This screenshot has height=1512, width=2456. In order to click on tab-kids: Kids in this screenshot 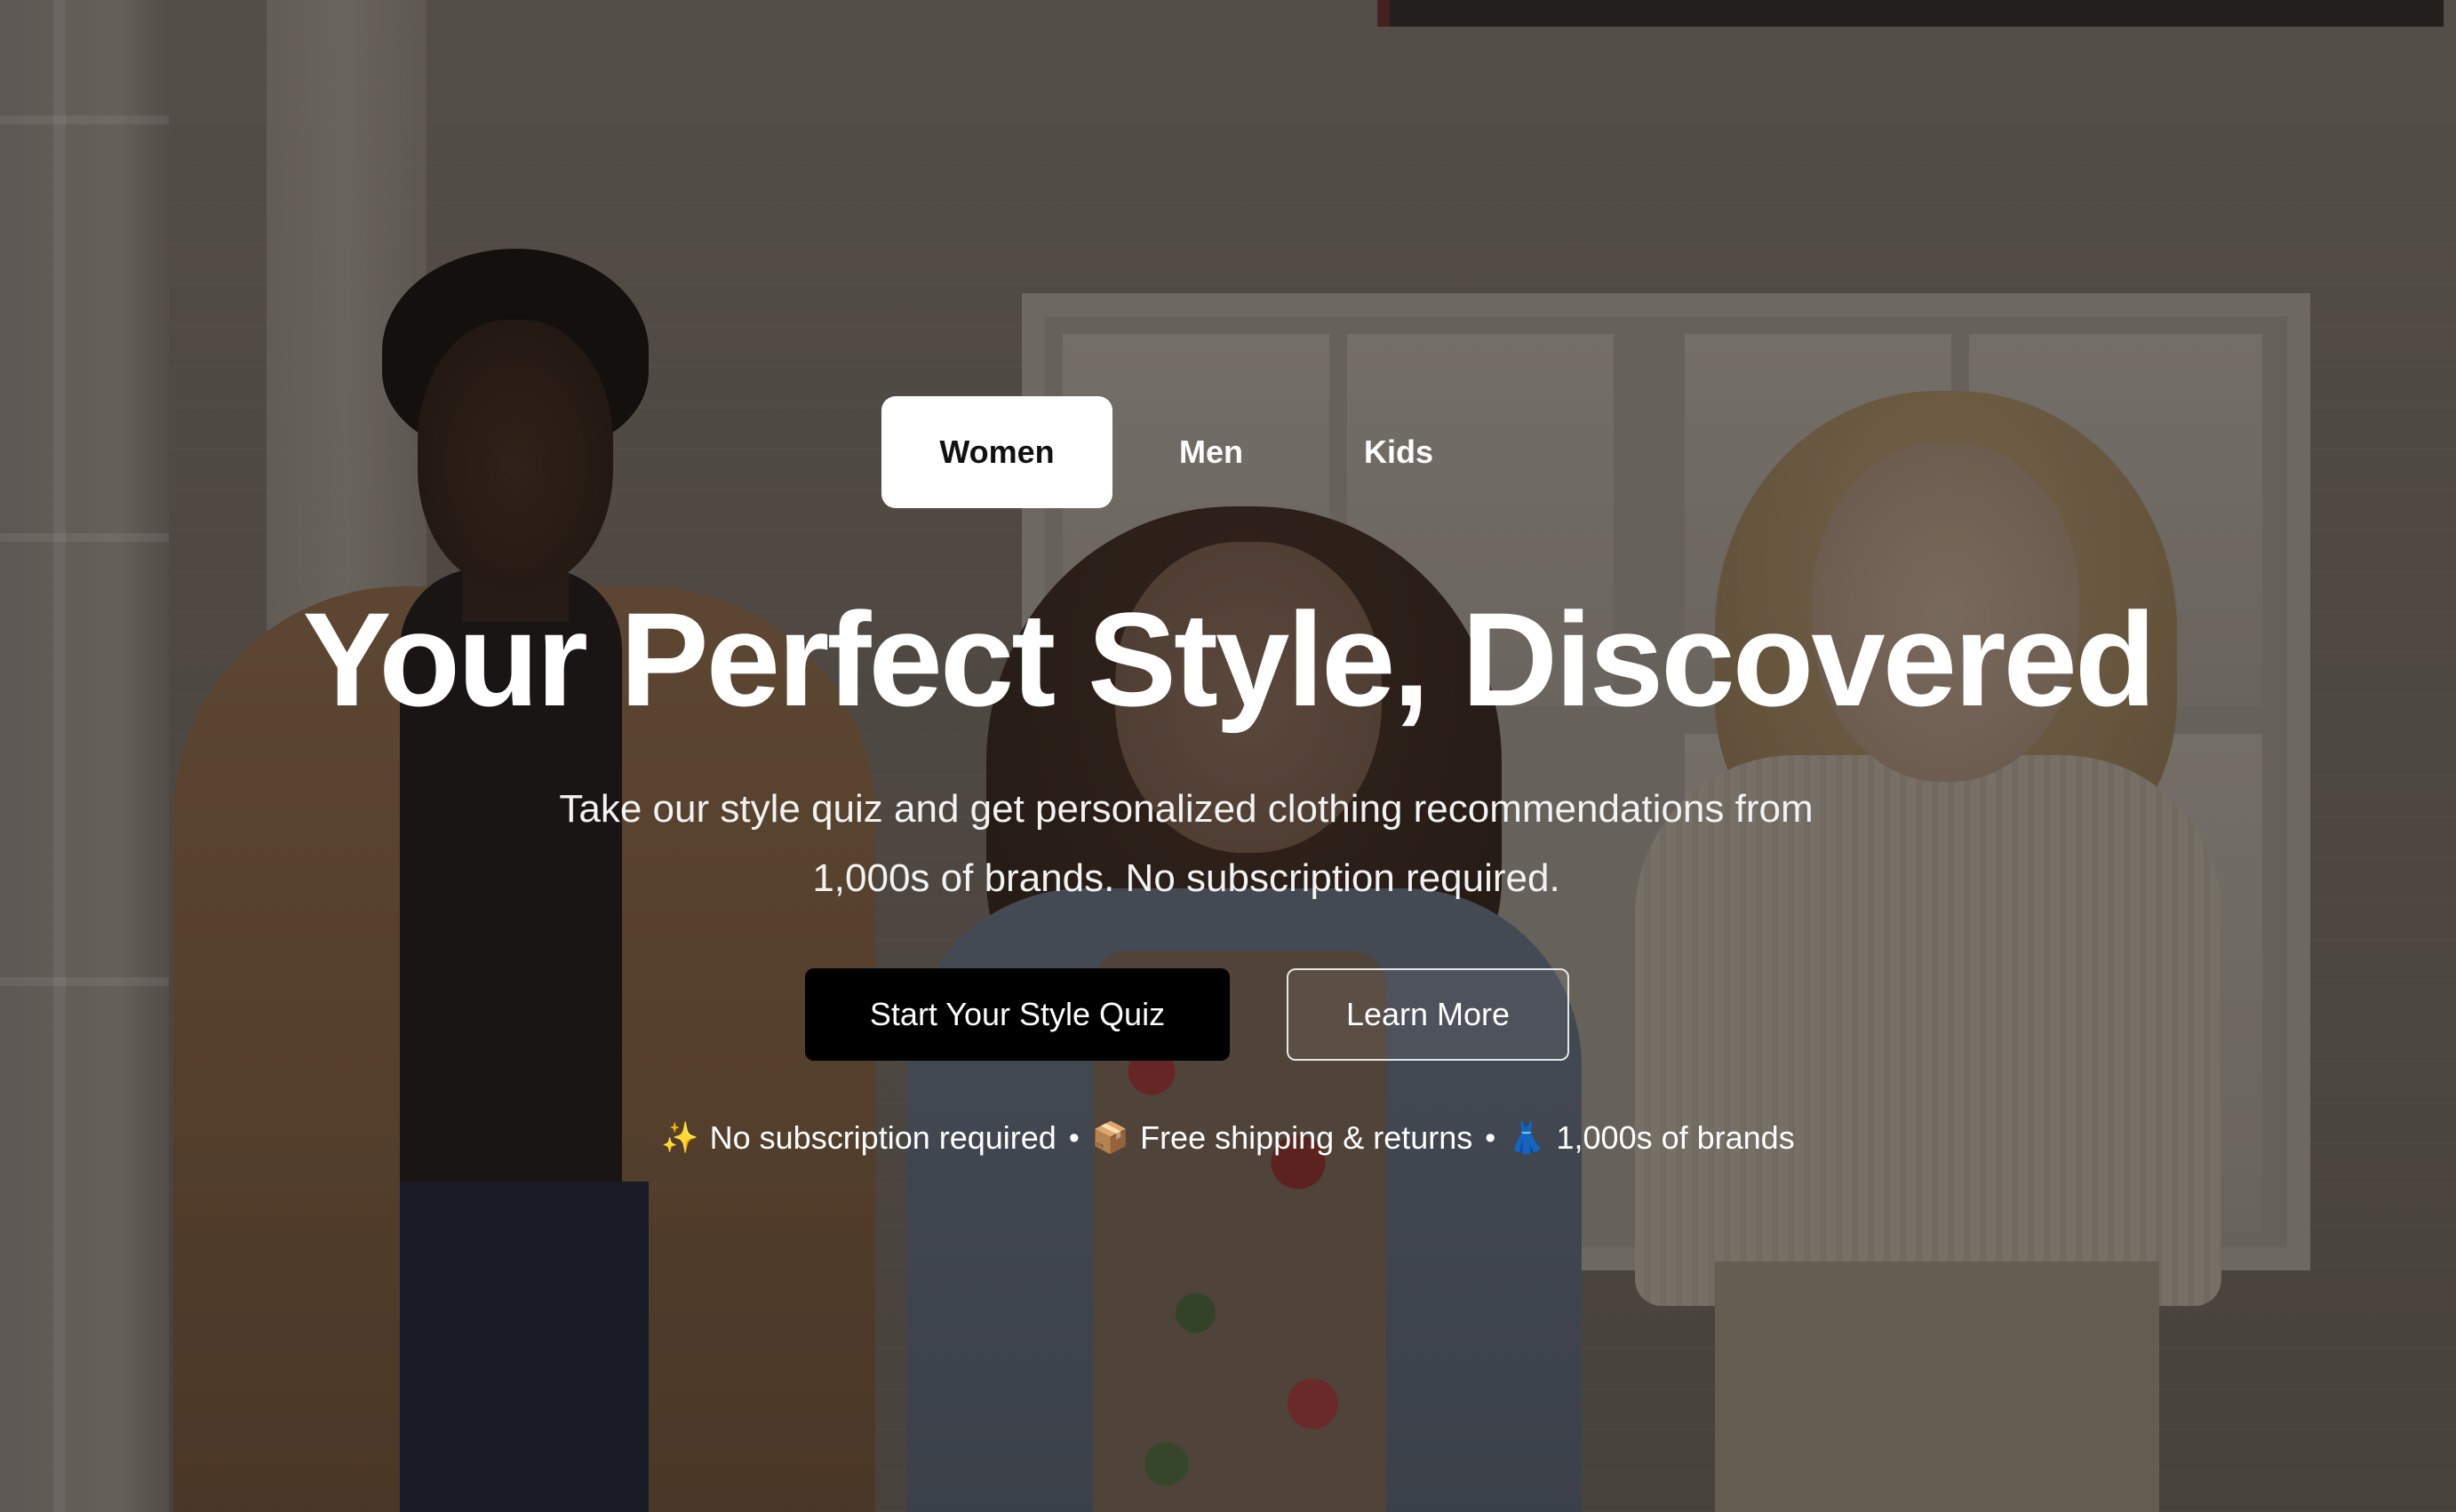, I will do `click(1398, 452)`.